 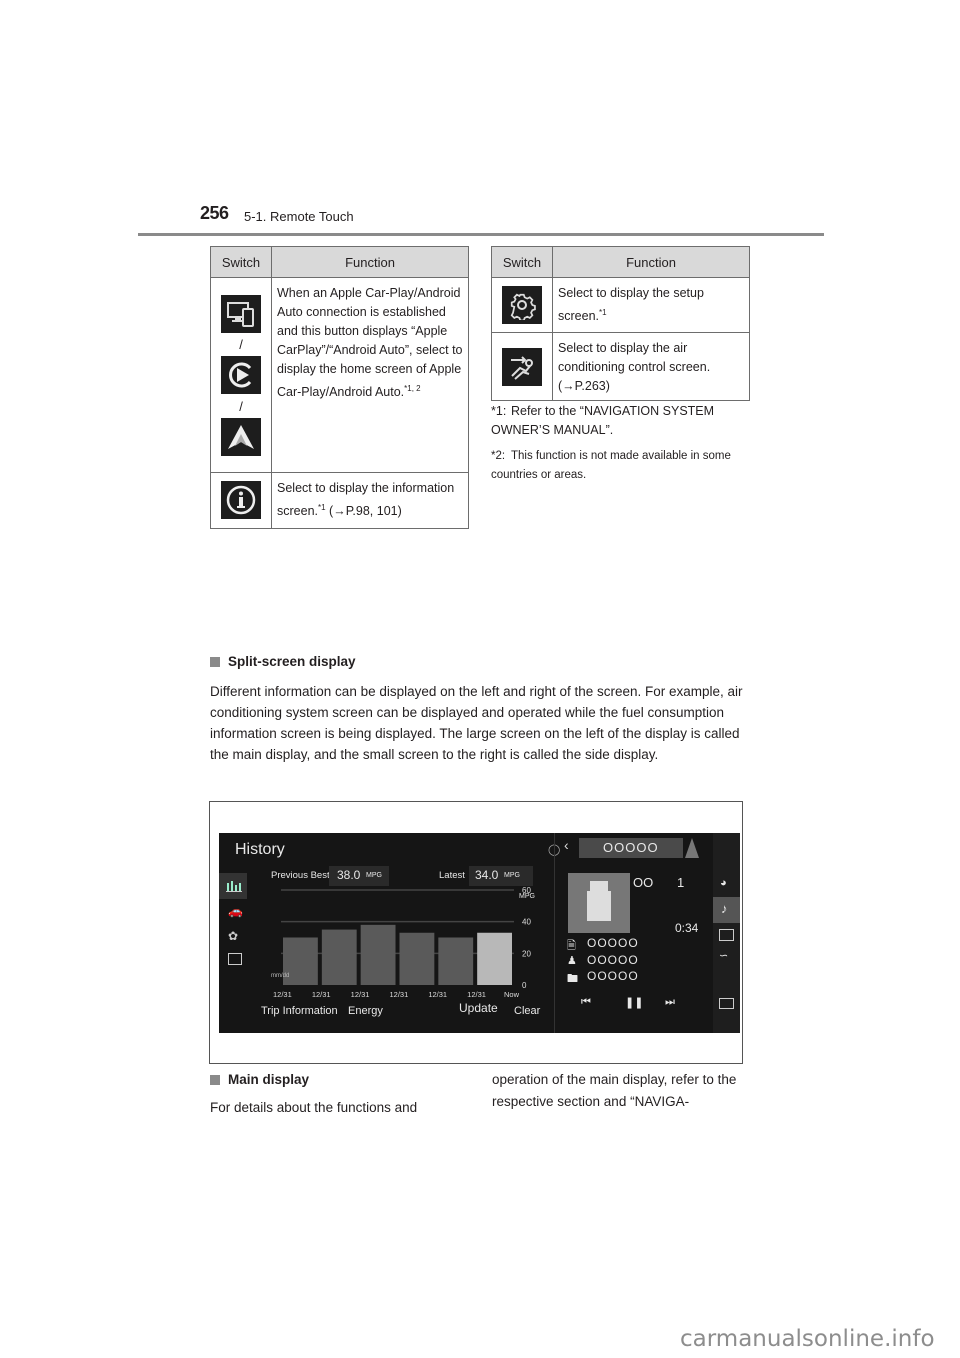 What do you see at coordinates (584, 386) in the screenshot?
I see `page-reference-link: (→P.263)` at bounding box center [584, 386].